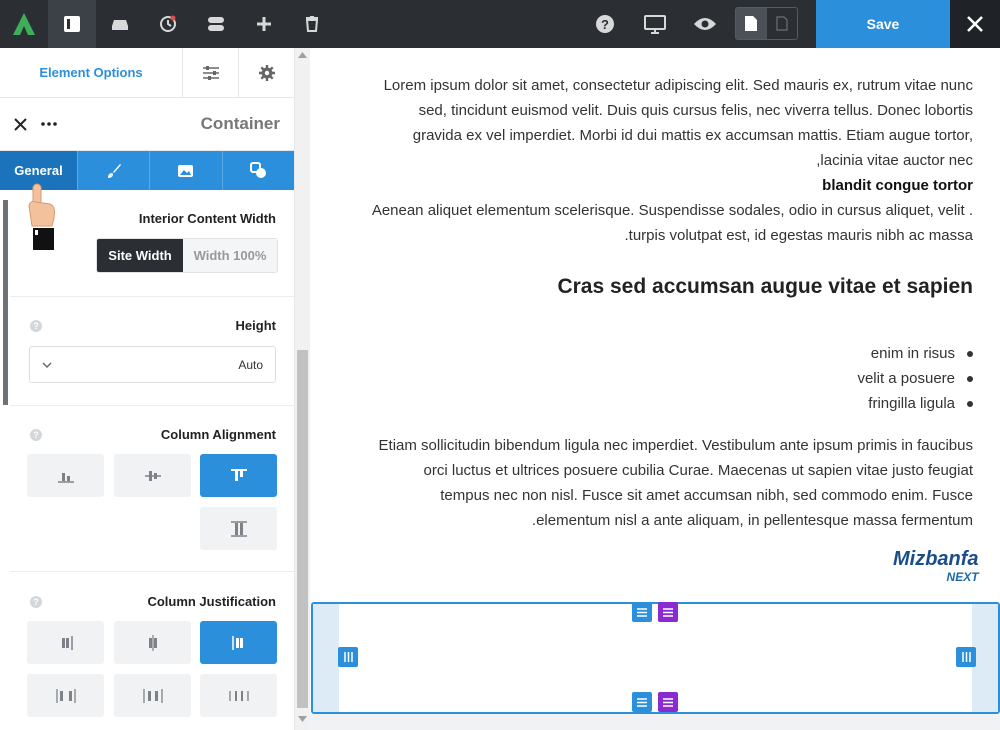  What do you see at coordinates (41, 216) in the screenshot?
I see `hand-cursor-icon` at bounding box center [41, 216].